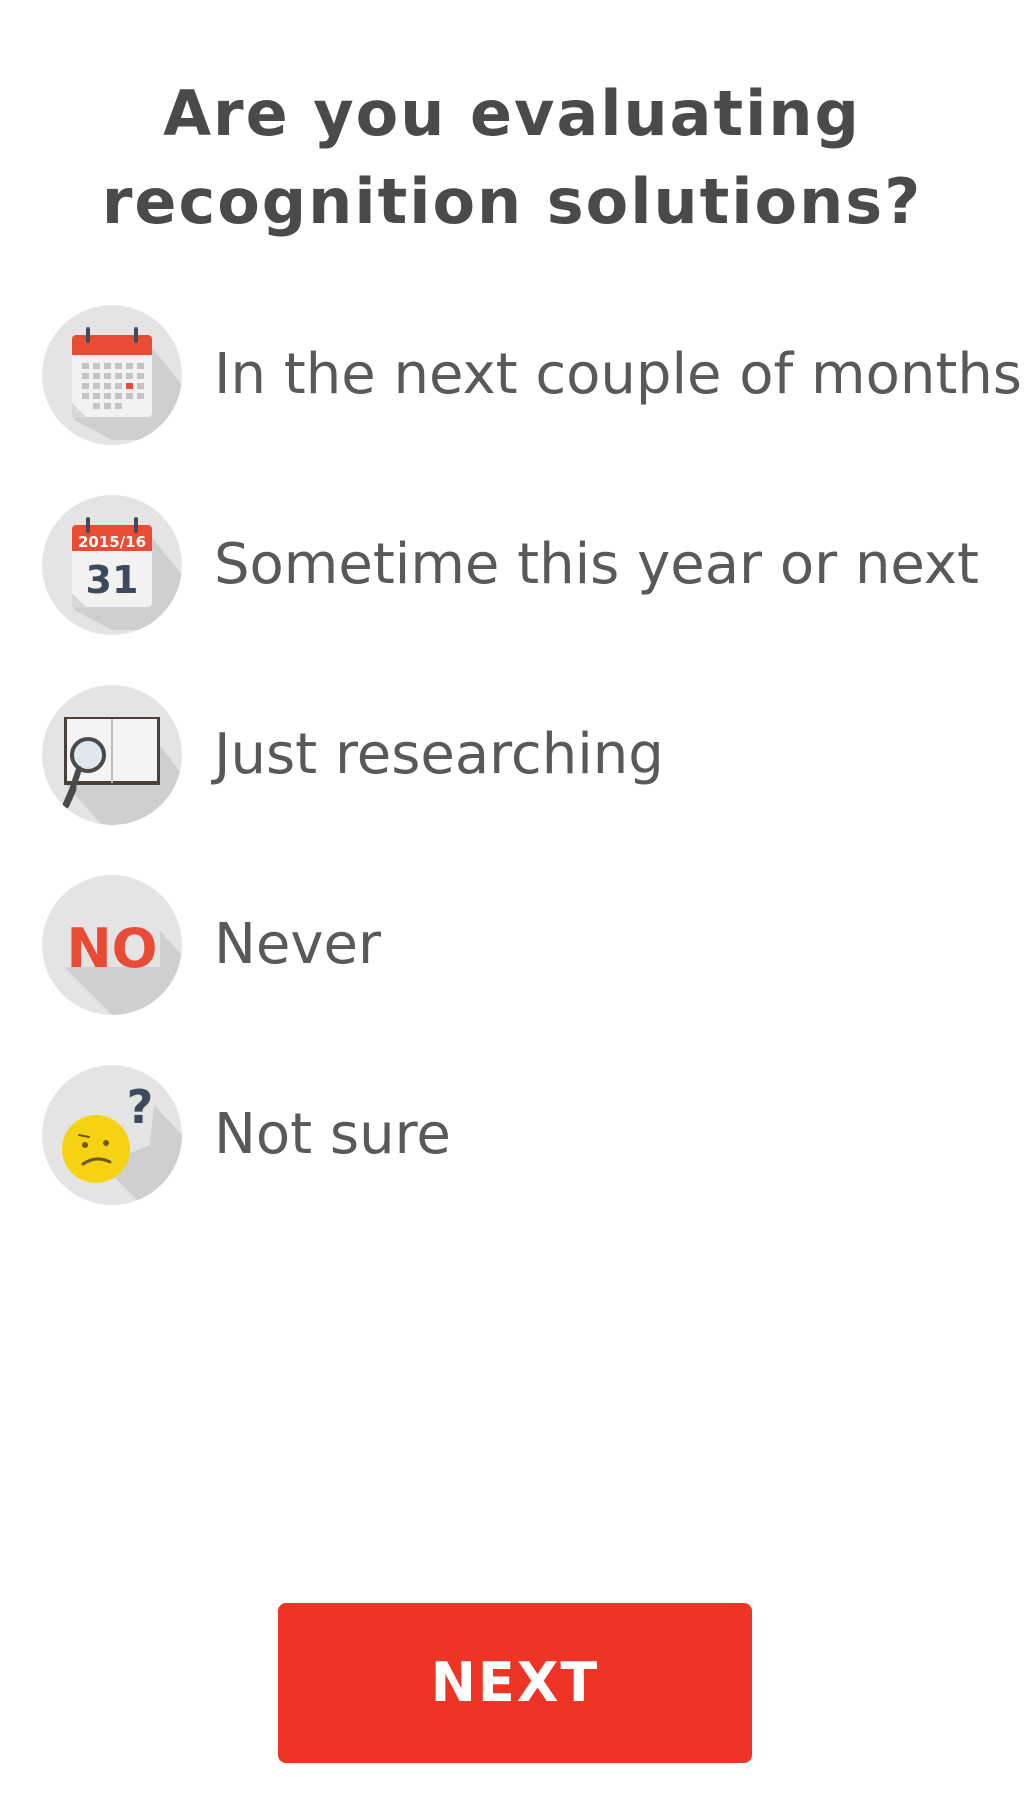 This screenshot has height=1800, width=1024. What do you see at coordinates (522, 1135) in the screenshot?
I see `option-not-sure: ? Not sure` at bounding box center [522, 1135].